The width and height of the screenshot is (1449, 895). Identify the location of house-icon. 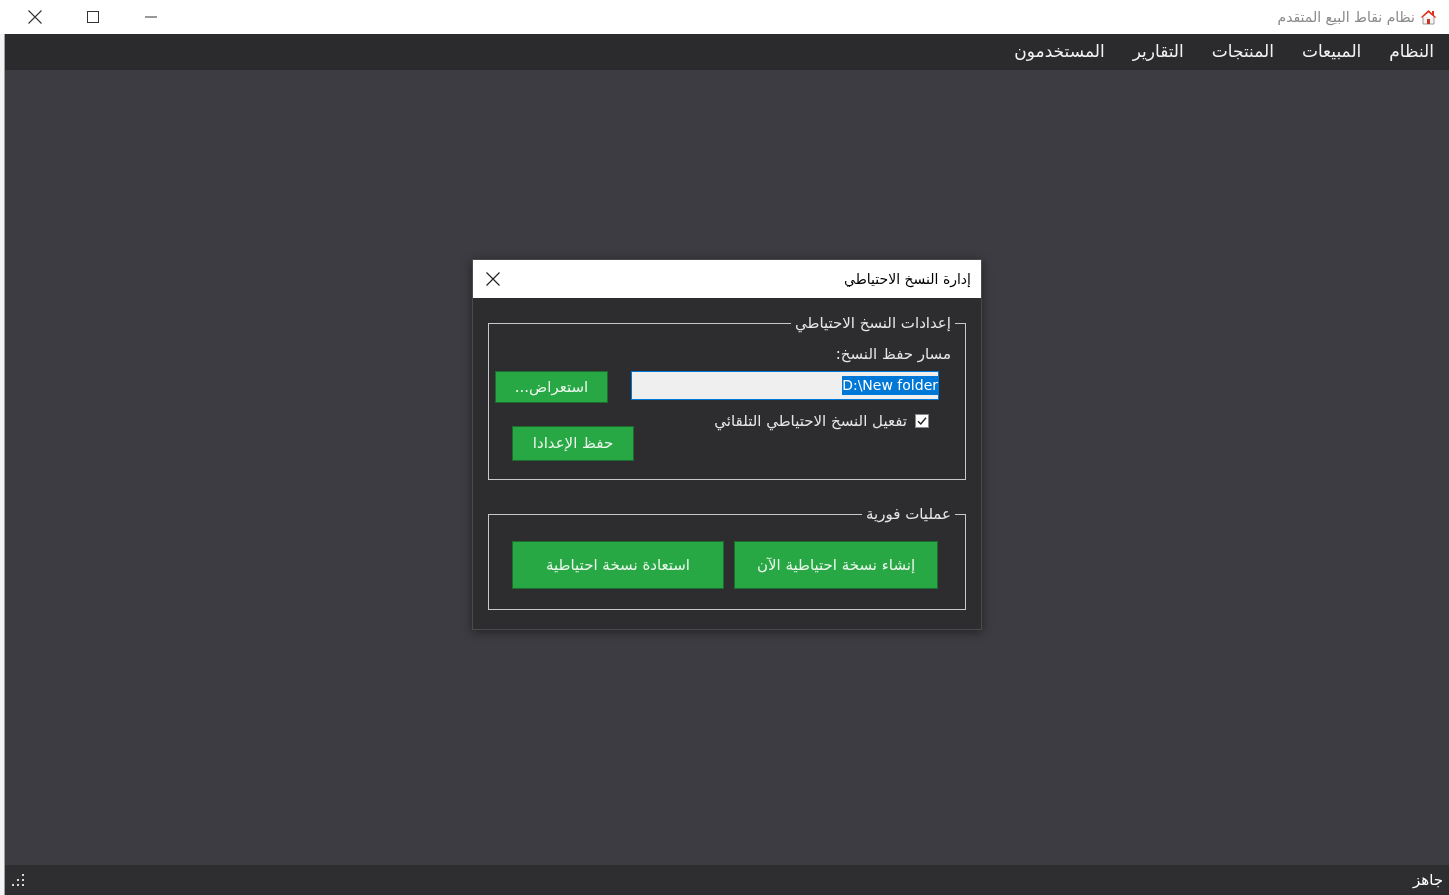
(1428, 17).